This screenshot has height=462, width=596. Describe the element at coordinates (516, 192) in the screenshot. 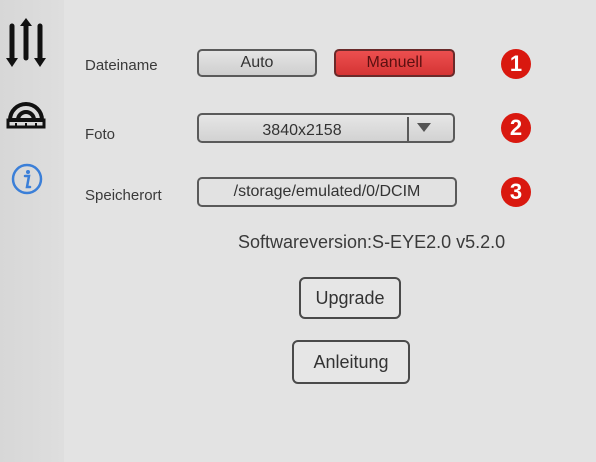

I see `callout-badge-3: 3` at that location.